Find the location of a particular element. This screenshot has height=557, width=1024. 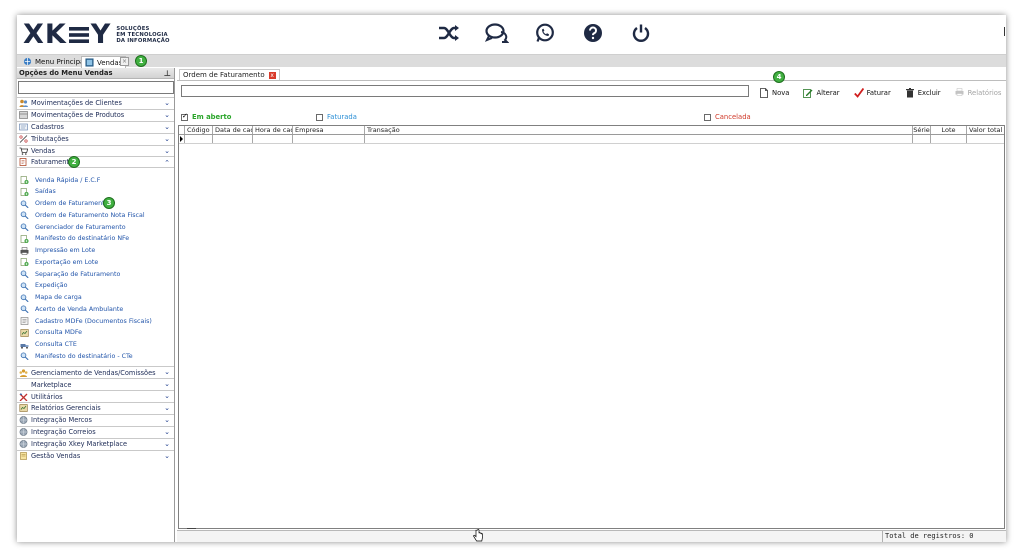

sidebar-category-movimentacoes-de-produtos: Movimentações de Produtos ⌄ is located at coordinates (95, 114).